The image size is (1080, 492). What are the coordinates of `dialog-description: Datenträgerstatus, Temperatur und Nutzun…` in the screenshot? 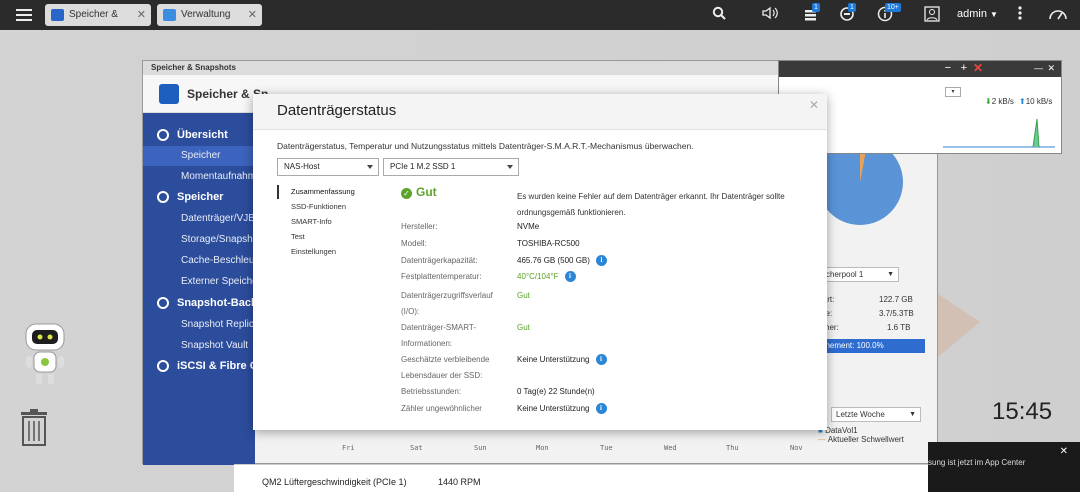 It's located at (485, 146).